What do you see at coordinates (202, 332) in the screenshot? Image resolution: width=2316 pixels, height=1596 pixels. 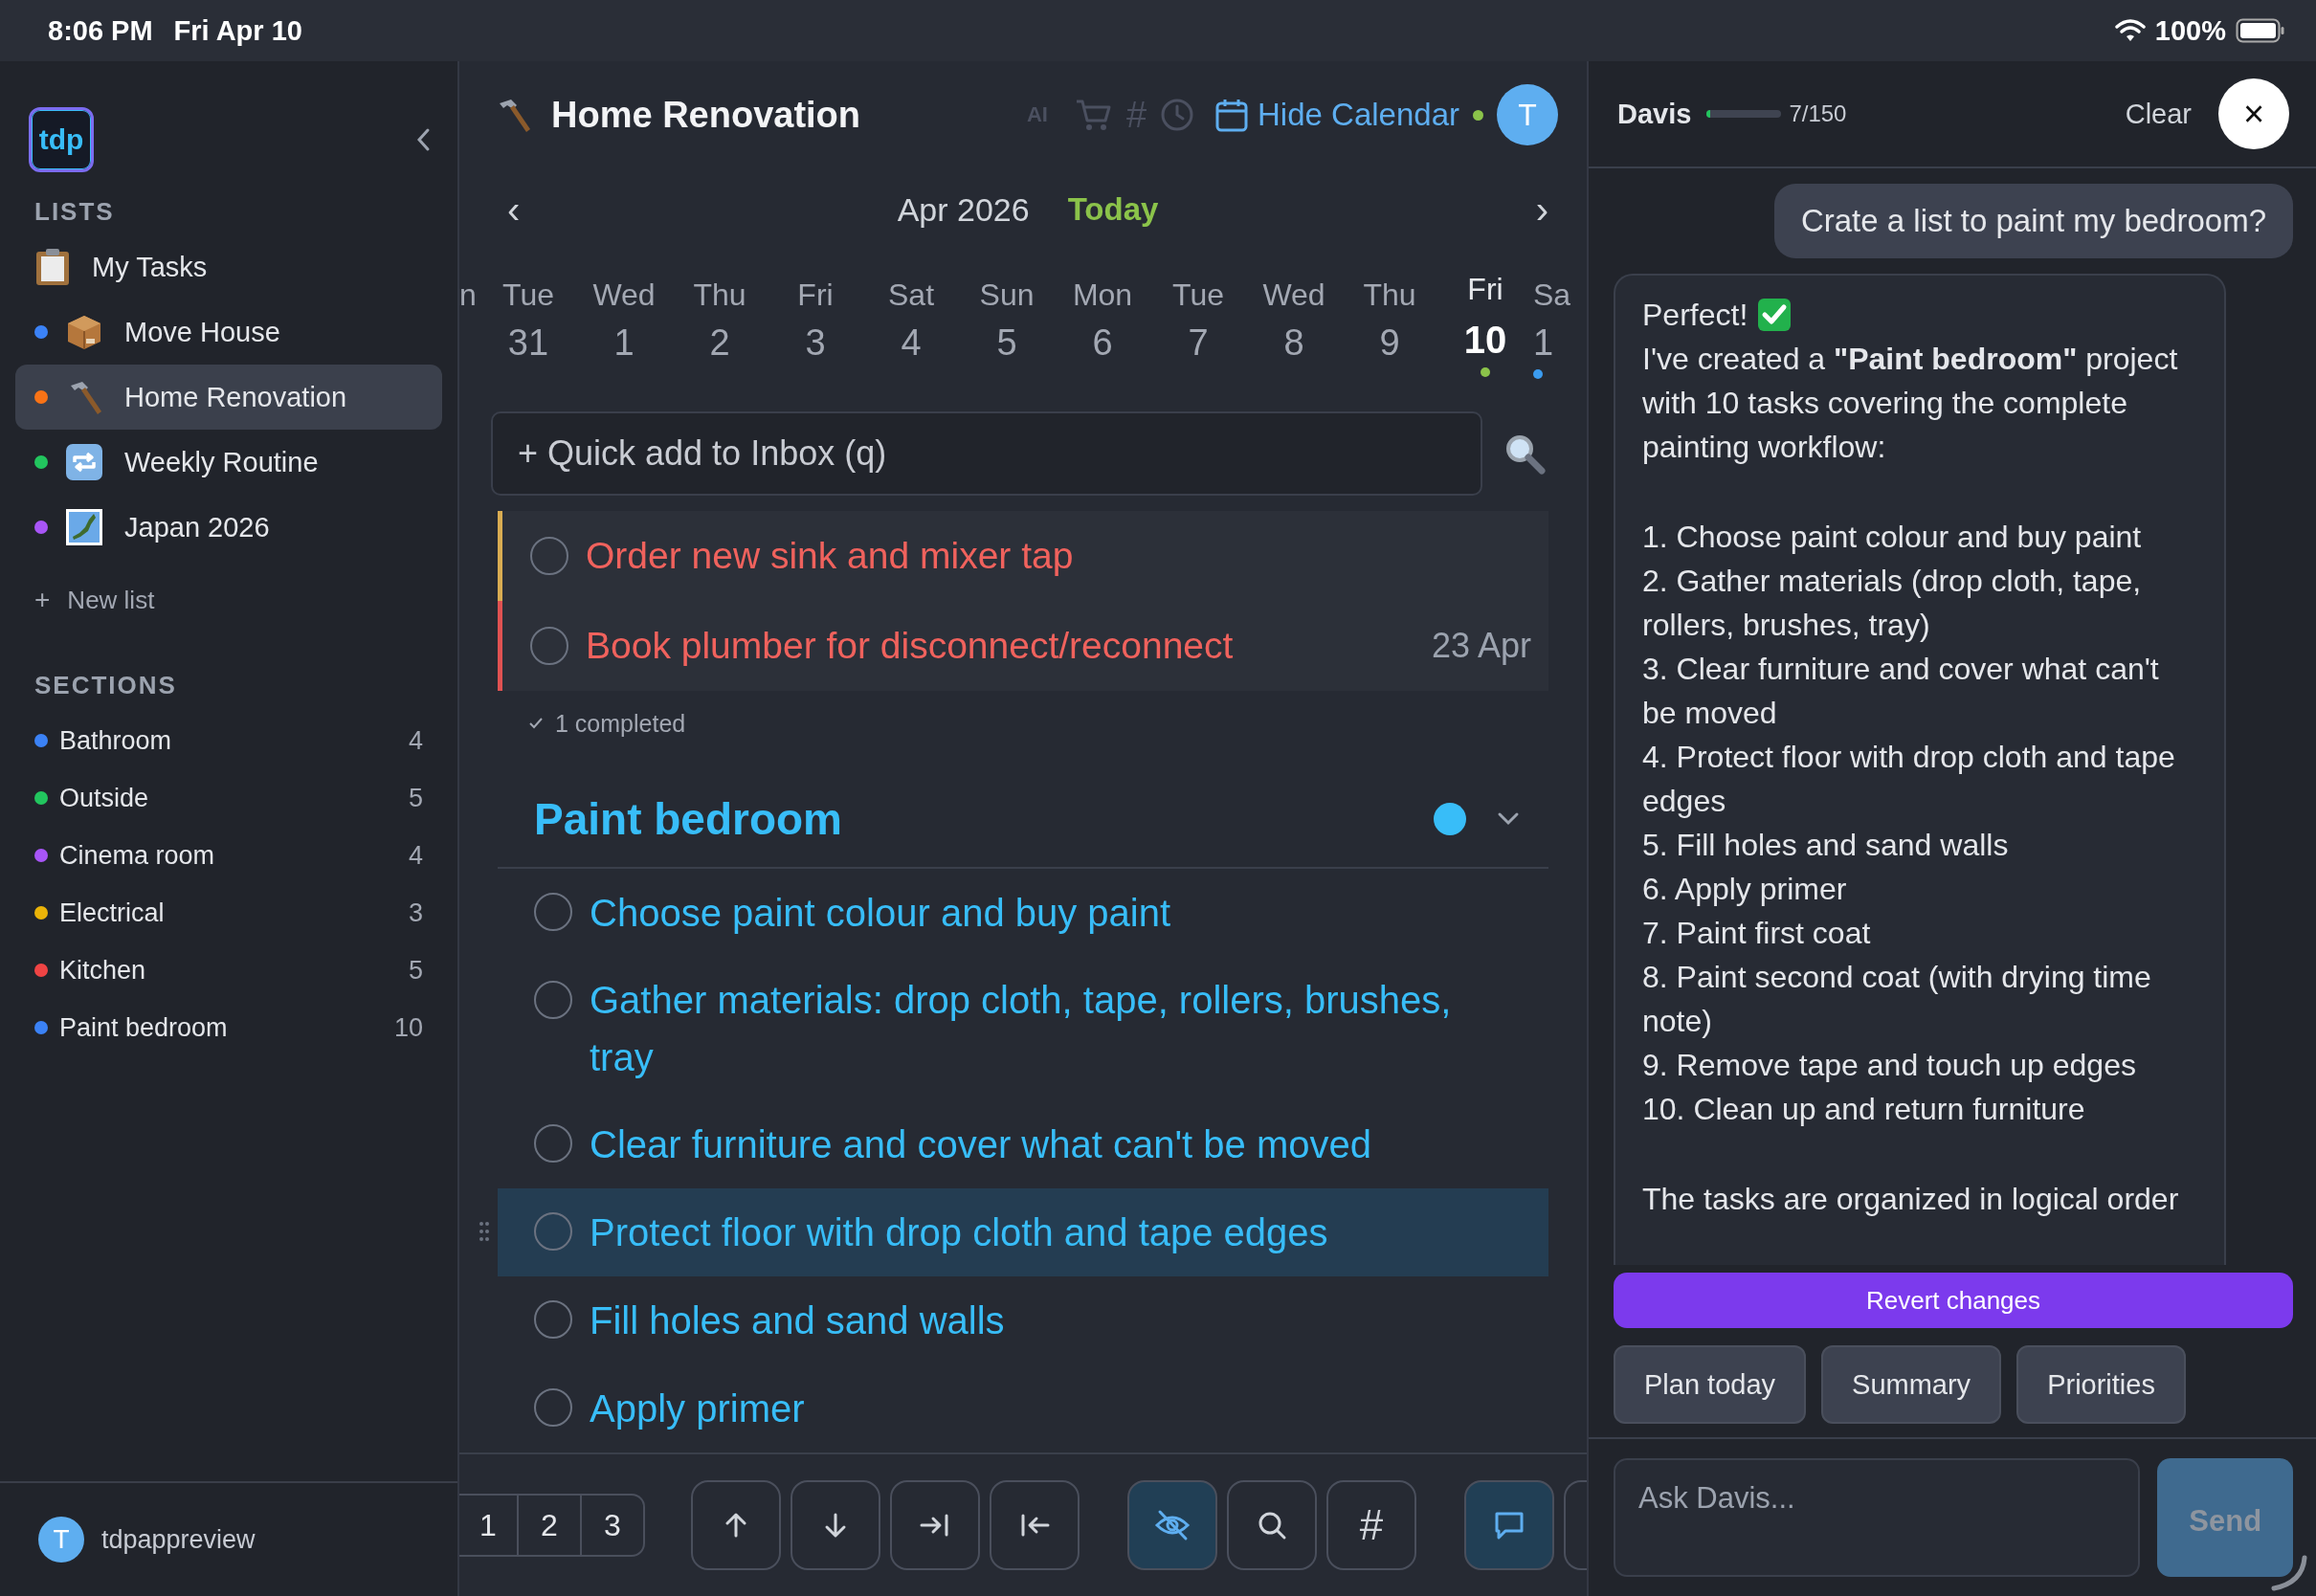 I see `list-label: Move House` at bounding box center [202, 332].